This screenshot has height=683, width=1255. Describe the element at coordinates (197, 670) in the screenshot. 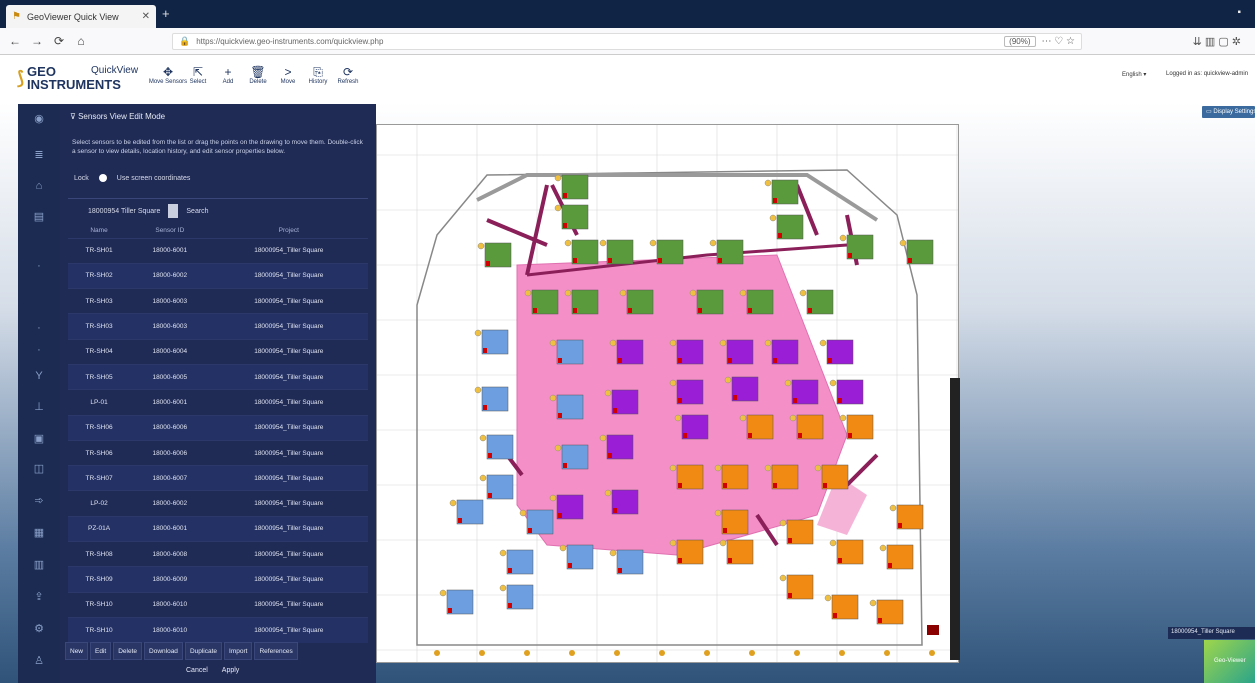

I see `cancel-button: Cancel` at that location.